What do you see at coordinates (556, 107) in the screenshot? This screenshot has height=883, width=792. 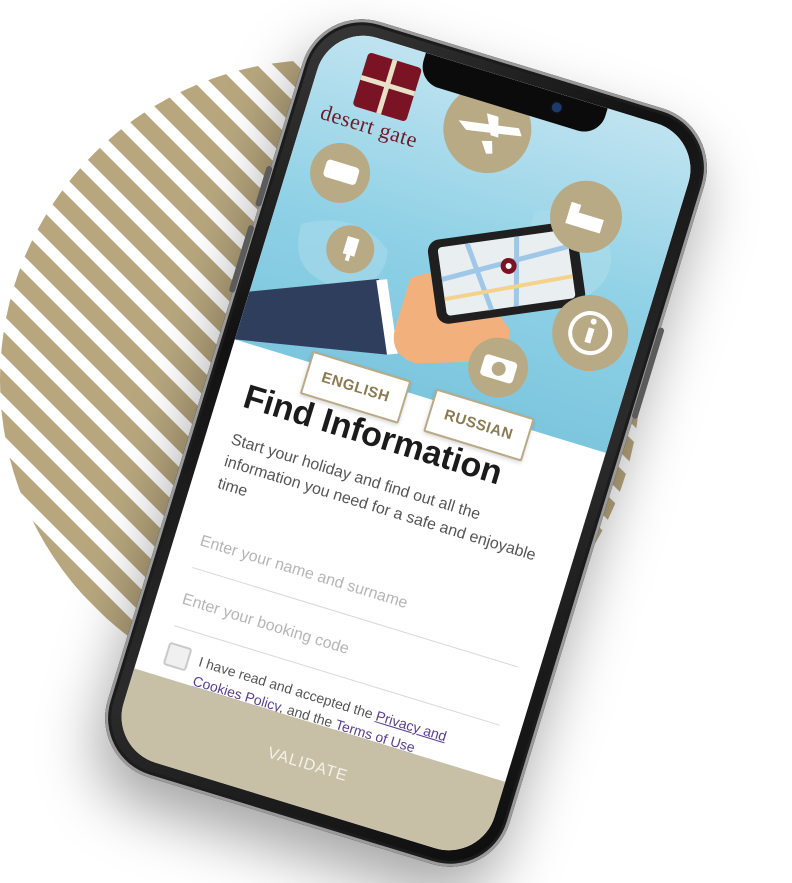 I see `front-camera` at bounding box center [556, 107].